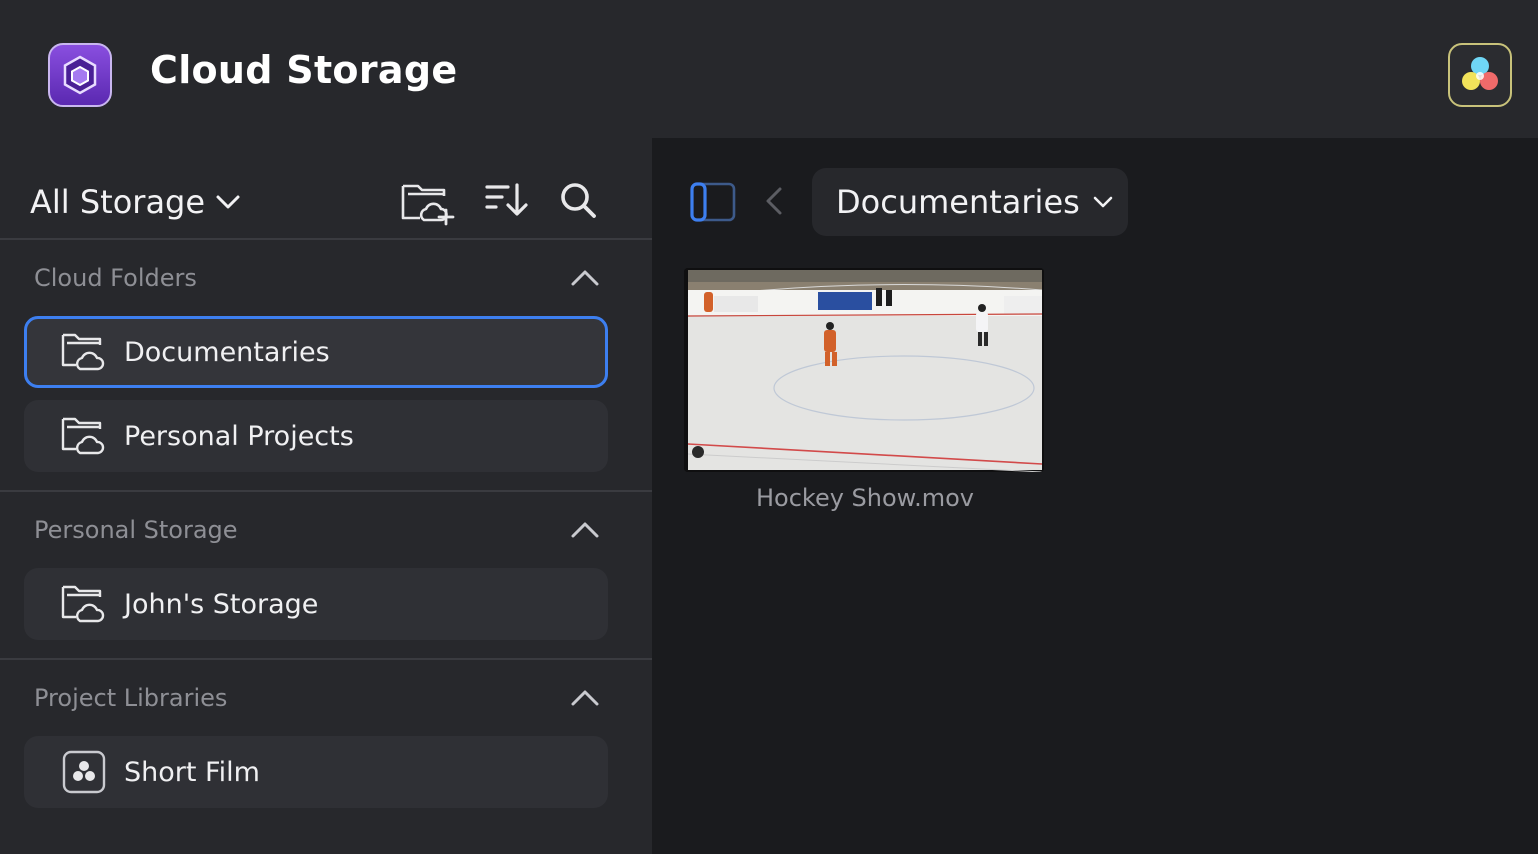  I want to click on current-folder-dropdown: Documentaries, so click(970, 202).